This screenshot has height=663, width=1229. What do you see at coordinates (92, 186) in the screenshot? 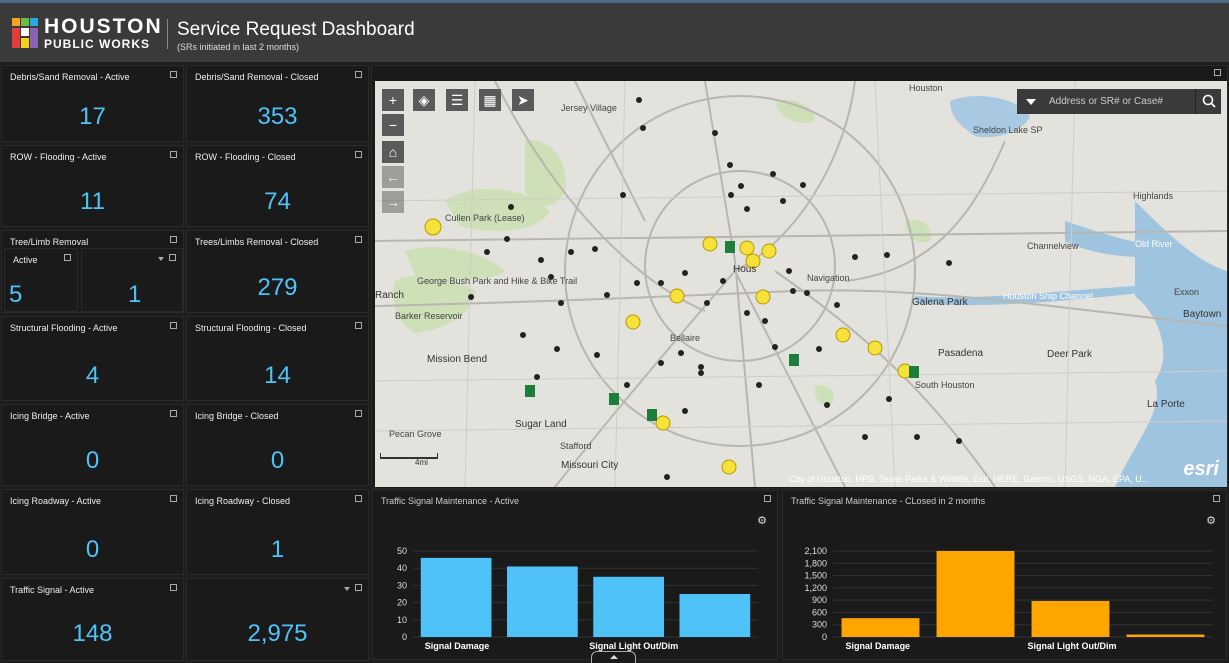
I see `counter-row-flooding-active: ROW - Flooding - Active 11` at bounding box center [92, 186].